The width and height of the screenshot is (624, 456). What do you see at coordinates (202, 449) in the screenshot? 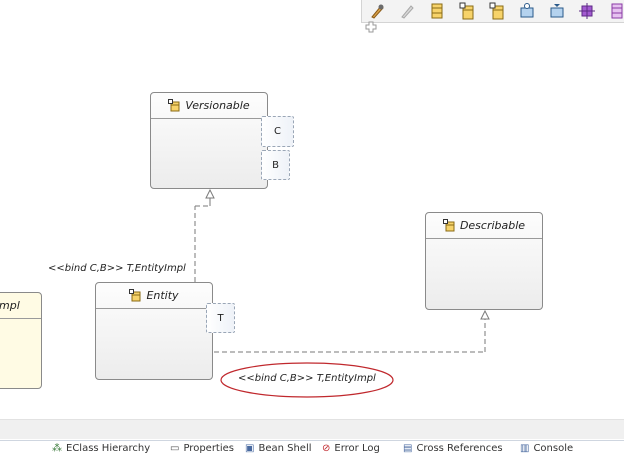
I see `tab-properties: ▭ Properties` at bounding box center [202, 449].